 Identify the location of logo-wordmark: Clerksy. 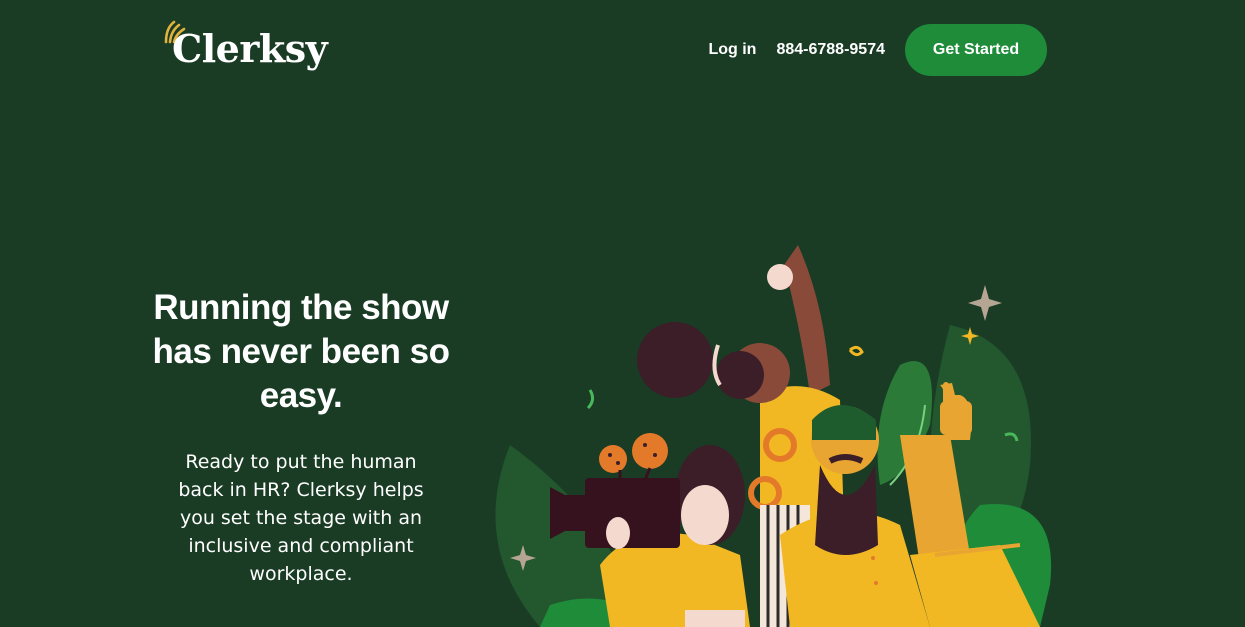
(250, 48).